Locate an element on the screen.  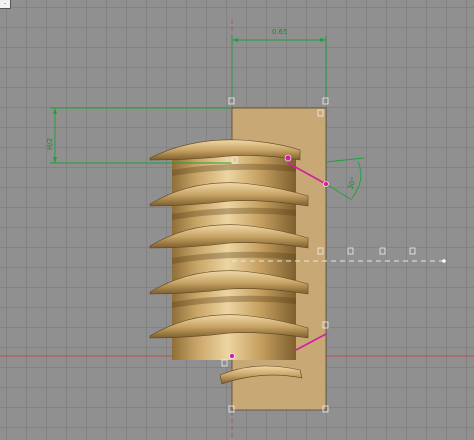
angle-dimension-label: 30° is located at coordinates (352, 183).